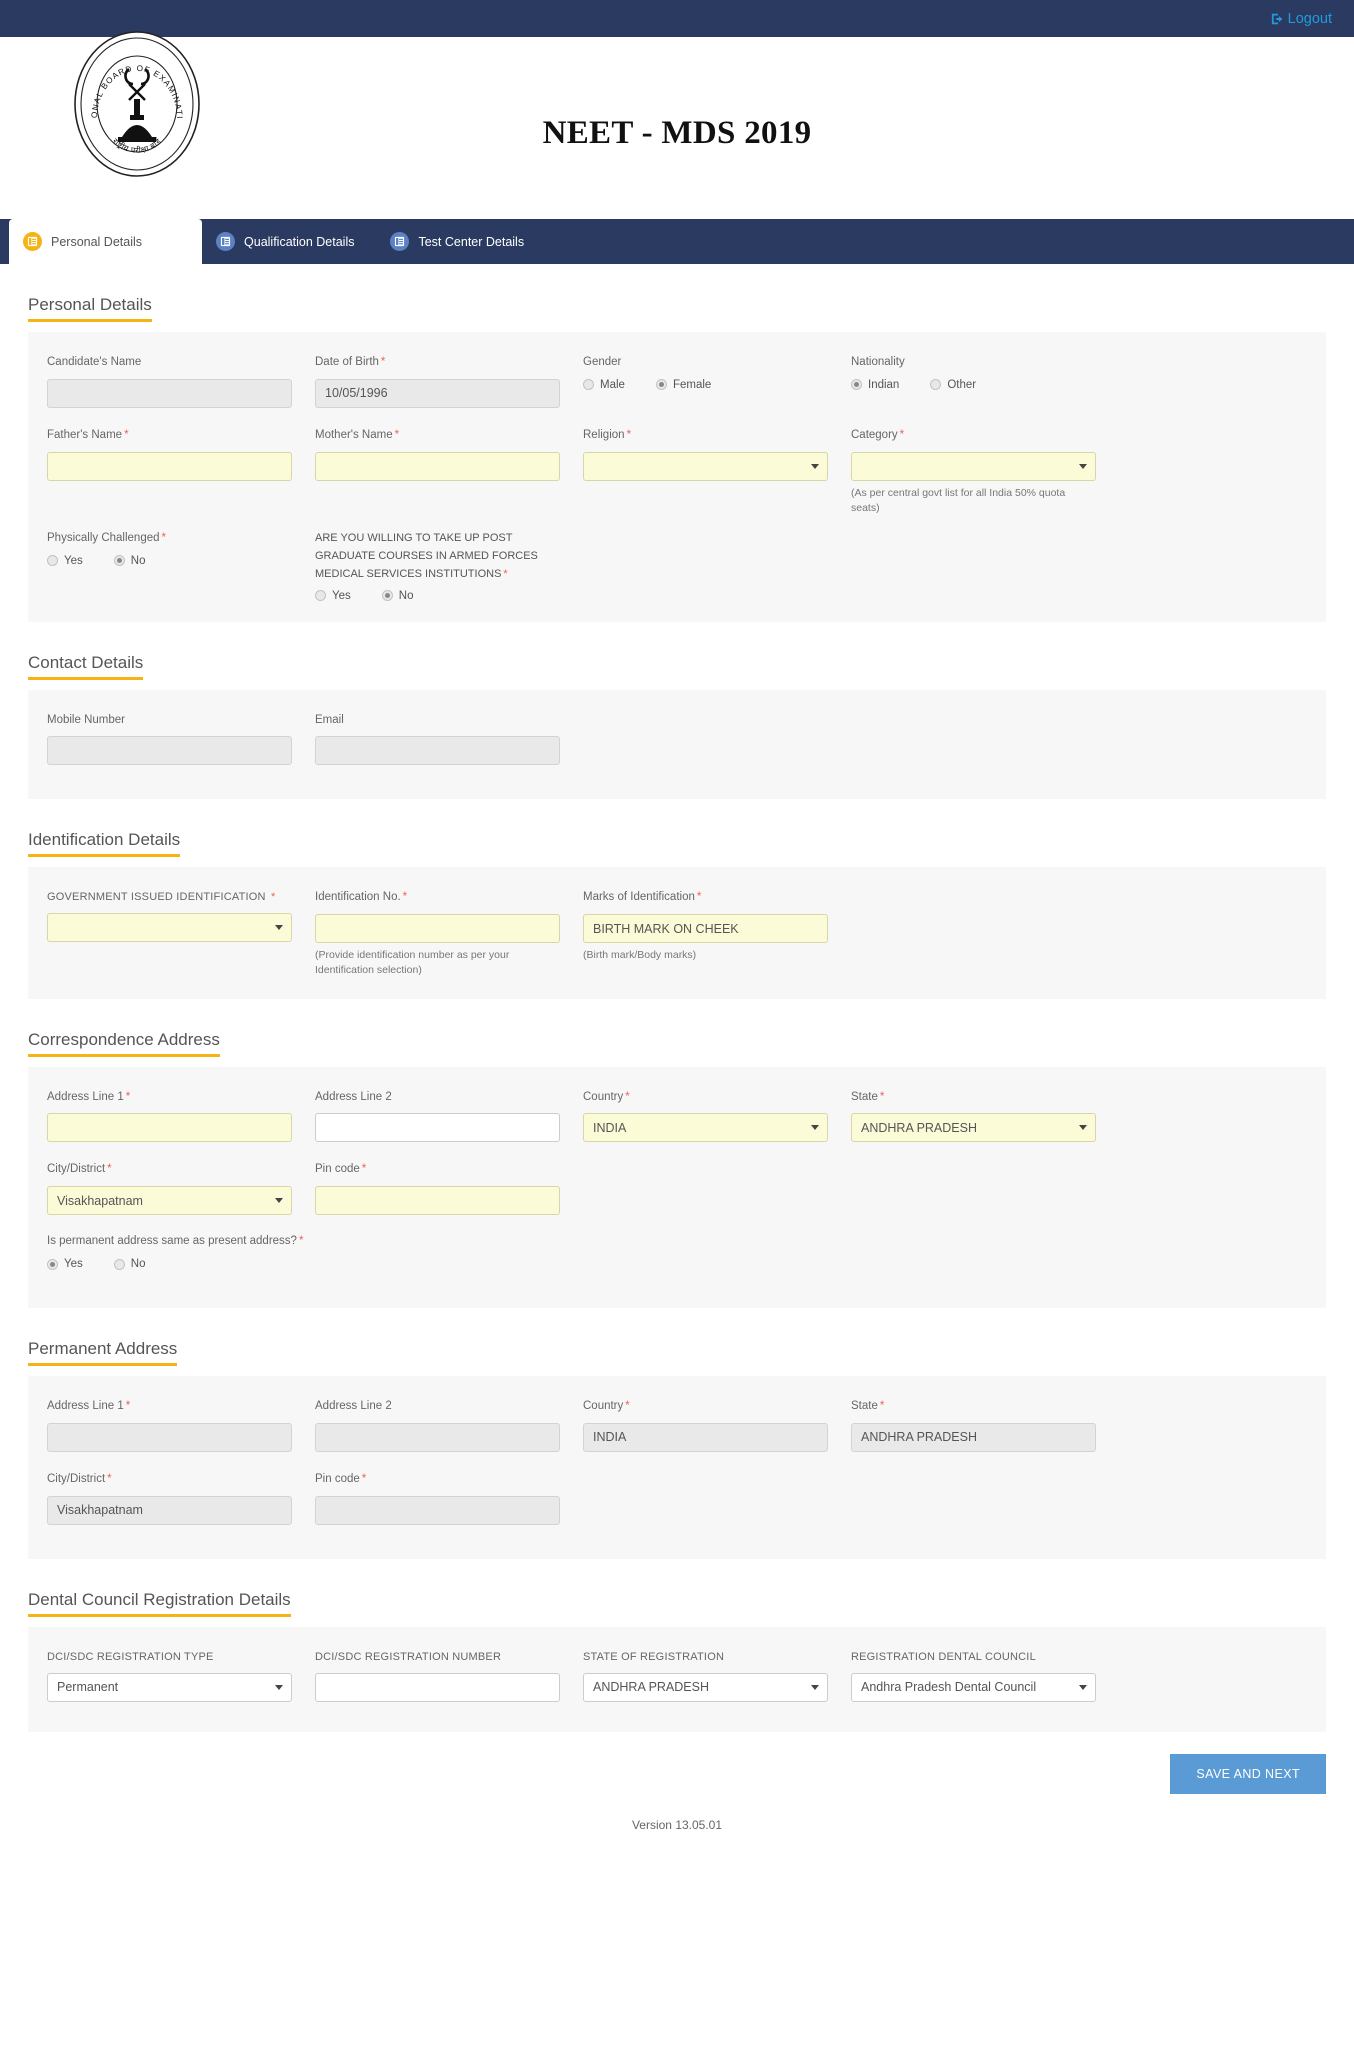 This screenshot has height=2062, width=1354. Describe the element at coordinates (353, 1096) in the screenshot. I see `label-corr-address-line-2: Address Line 2` at that location.